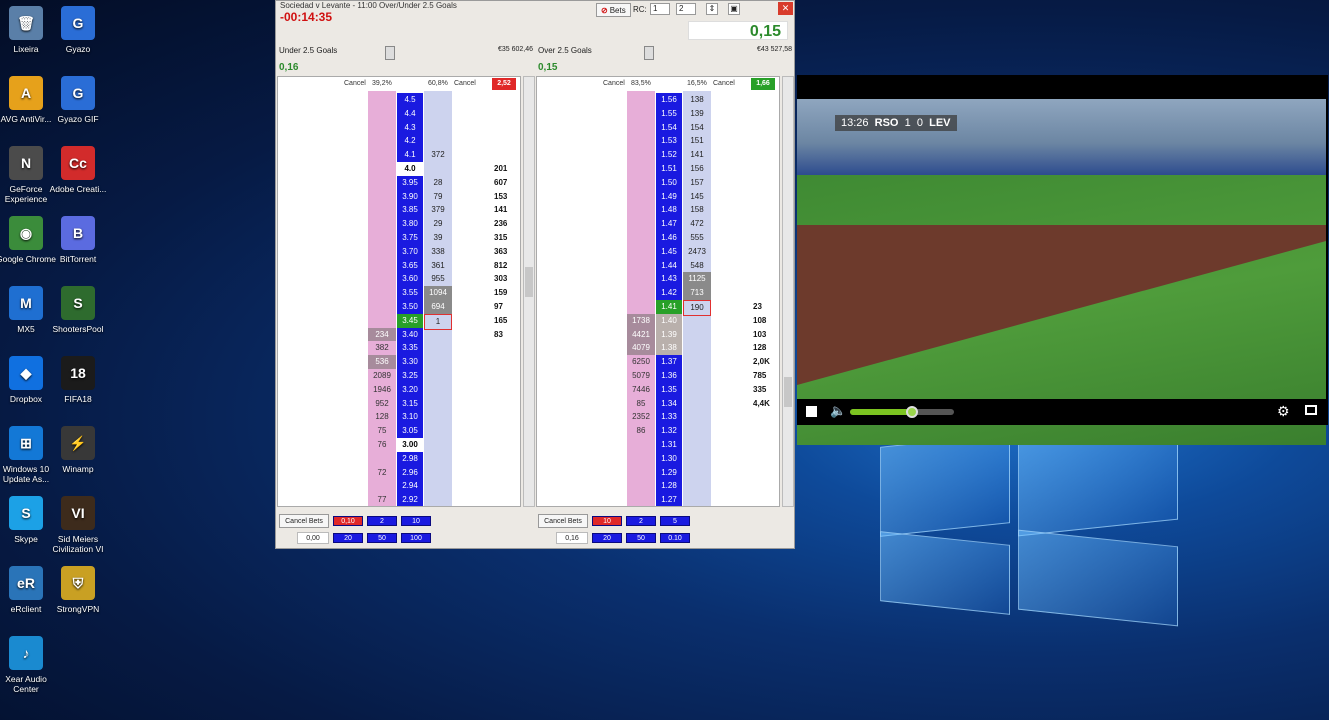 The width and height of the screenshot is (1329, 720). What do you see at coordinates (399, 376) in the screenshot?
I see `ladder-row: 2089 3.25` at bounding box center [399, 376].